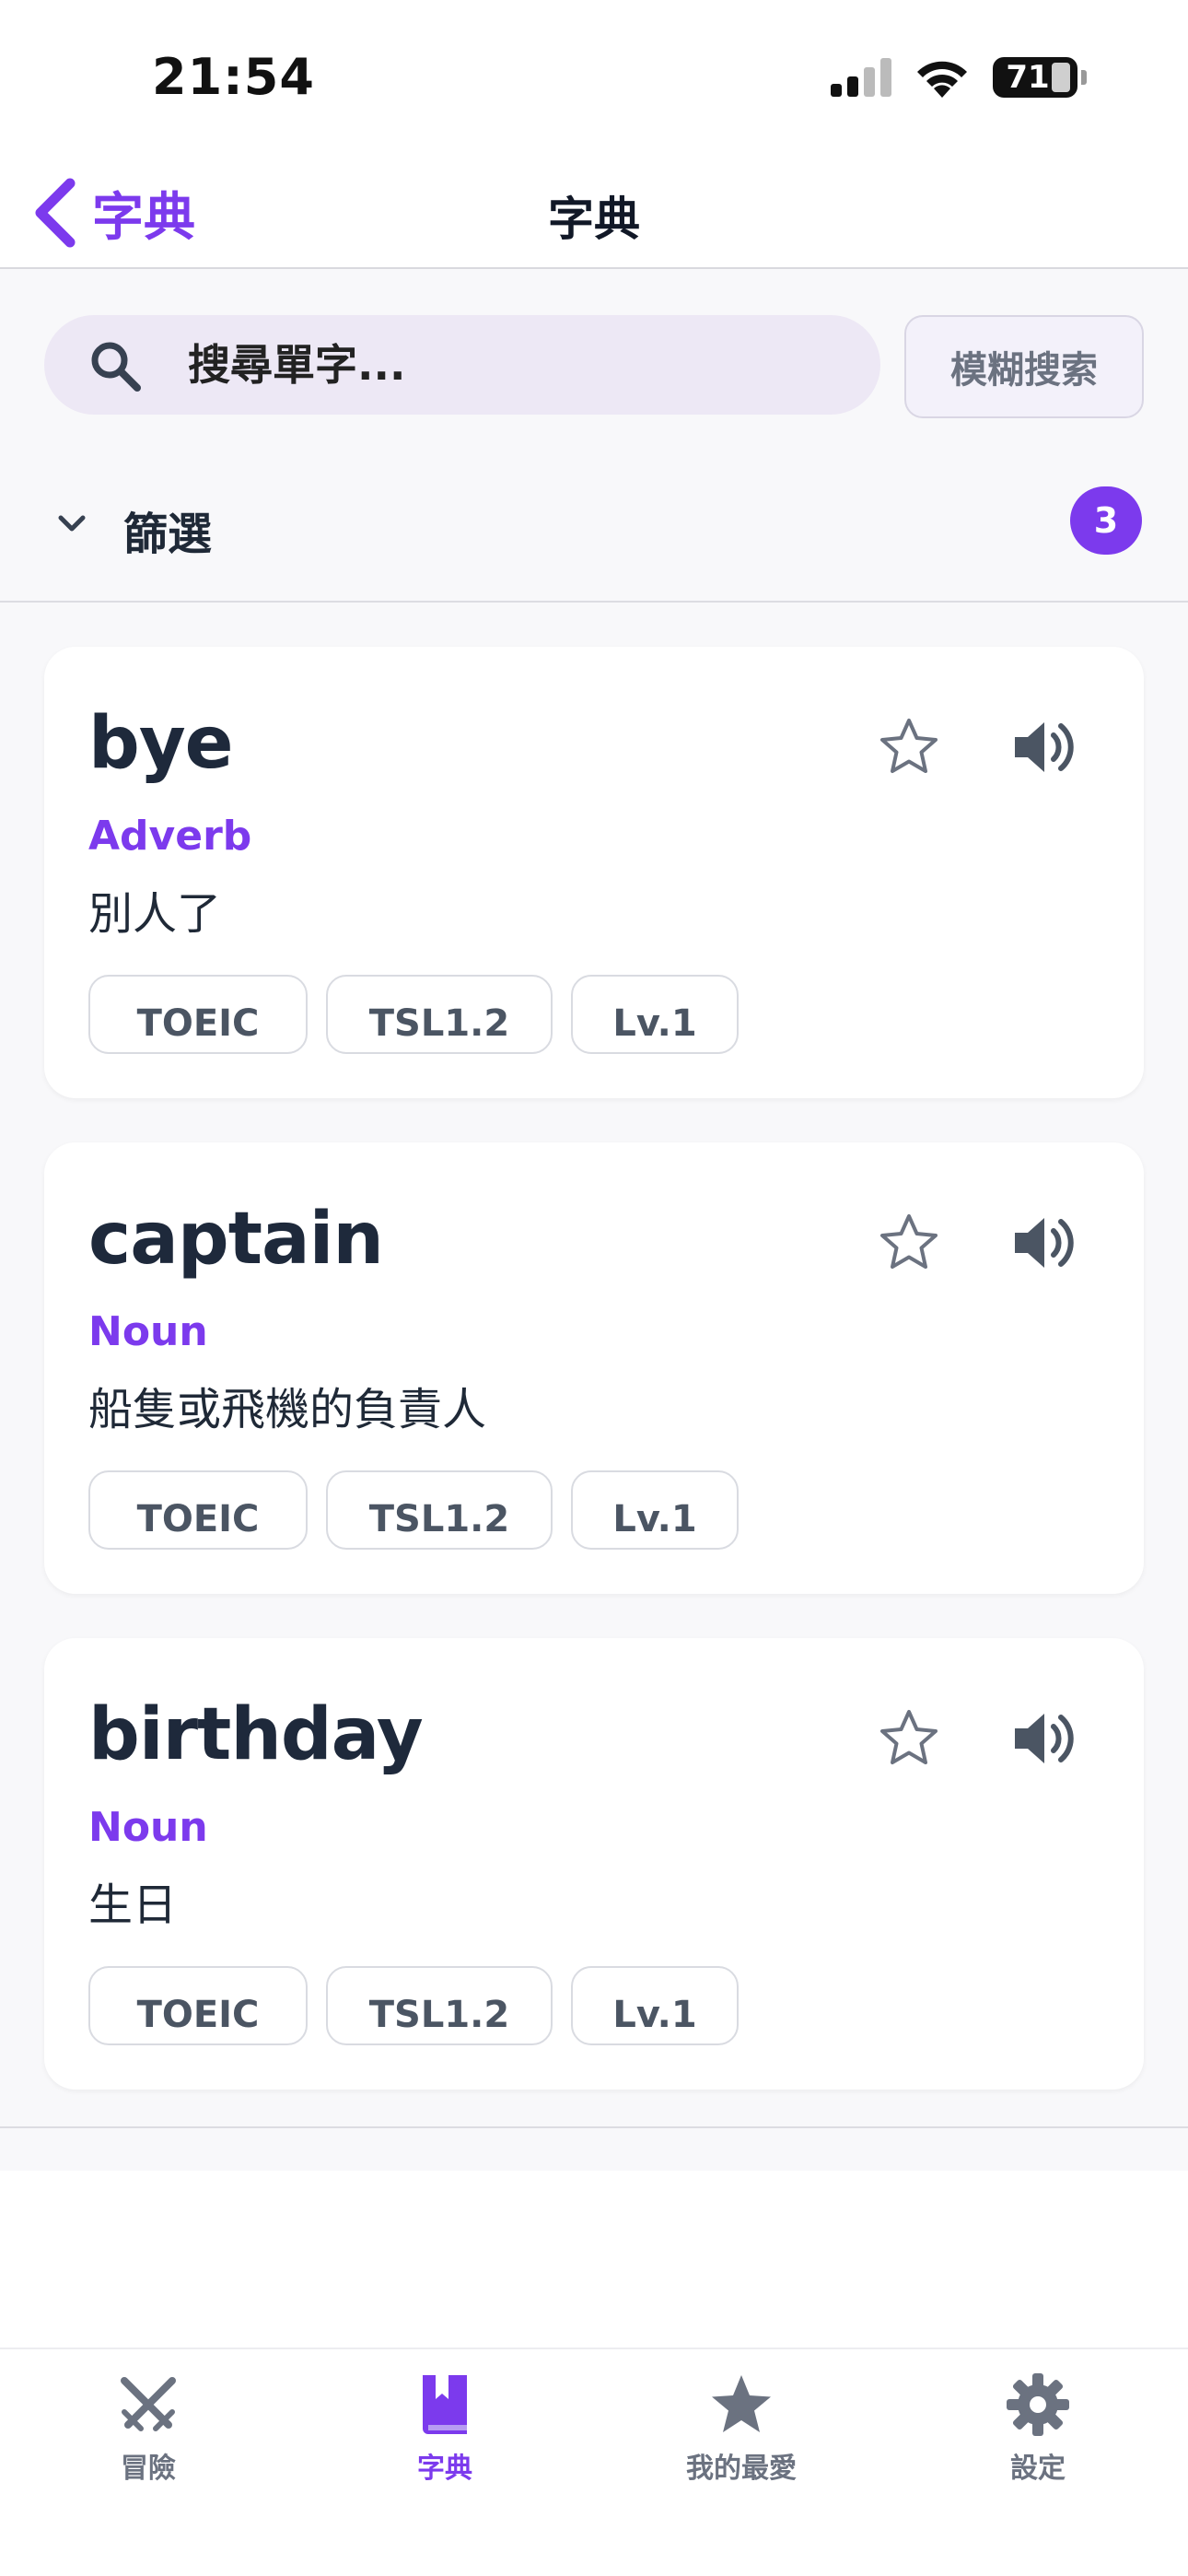 The width and height of the screenshot is (1188, 2576). What do you see at coordinates (133, 1905) in the screenshot?
I see `word-definition: 生日` at bounding box center [133, 1905].